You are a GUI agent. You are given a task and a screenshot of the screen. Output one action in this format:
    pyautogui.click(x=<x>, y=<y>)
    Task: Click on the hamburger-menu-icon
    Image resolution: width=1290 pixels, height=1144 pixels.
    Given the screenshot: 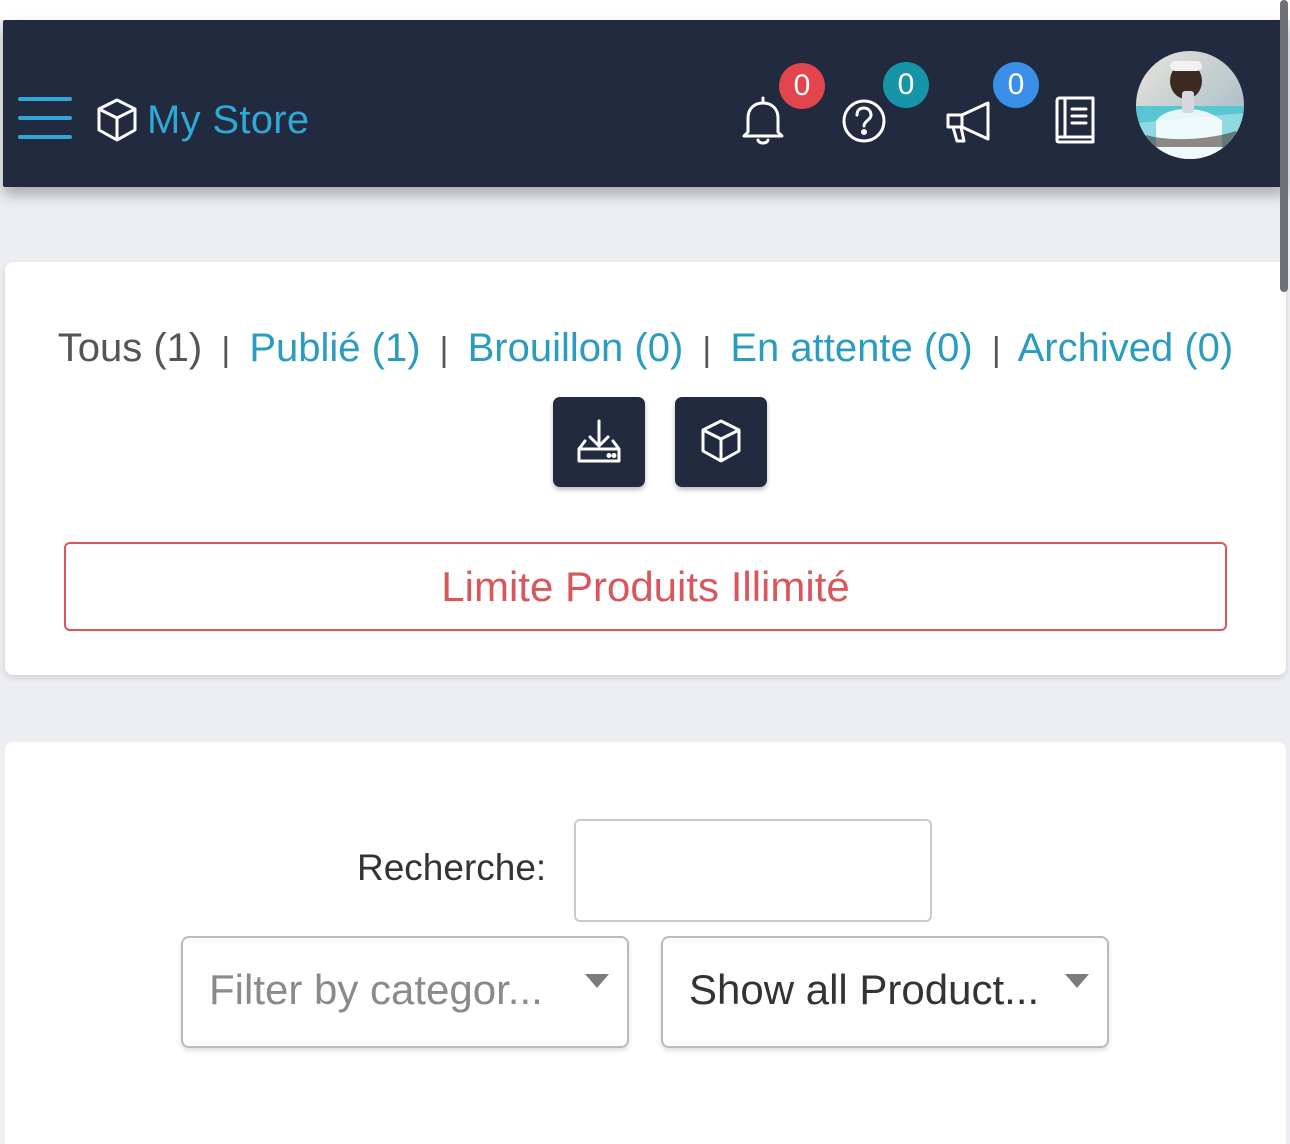 What is the action you would take?
    pyautogui.click(x=46, y=119)
    